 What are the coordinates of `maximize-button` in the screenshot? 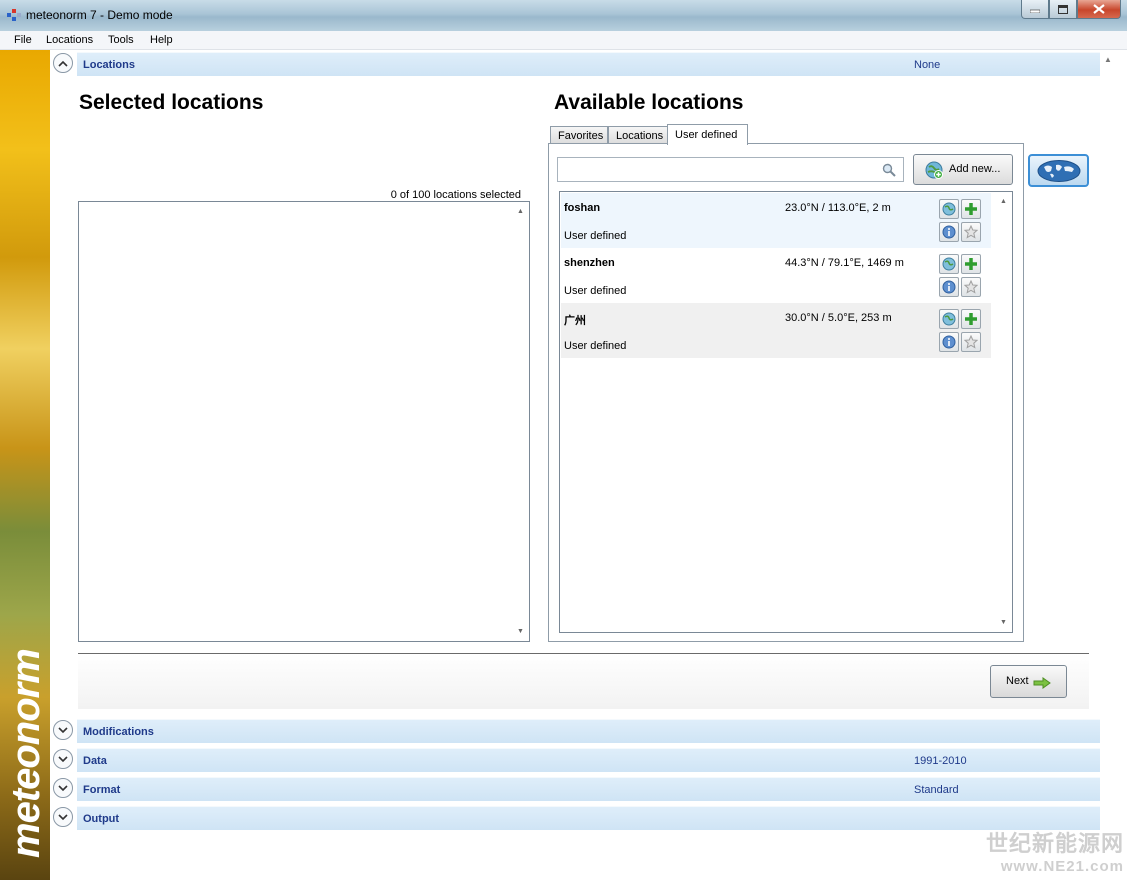 It's located at (1063, 9).